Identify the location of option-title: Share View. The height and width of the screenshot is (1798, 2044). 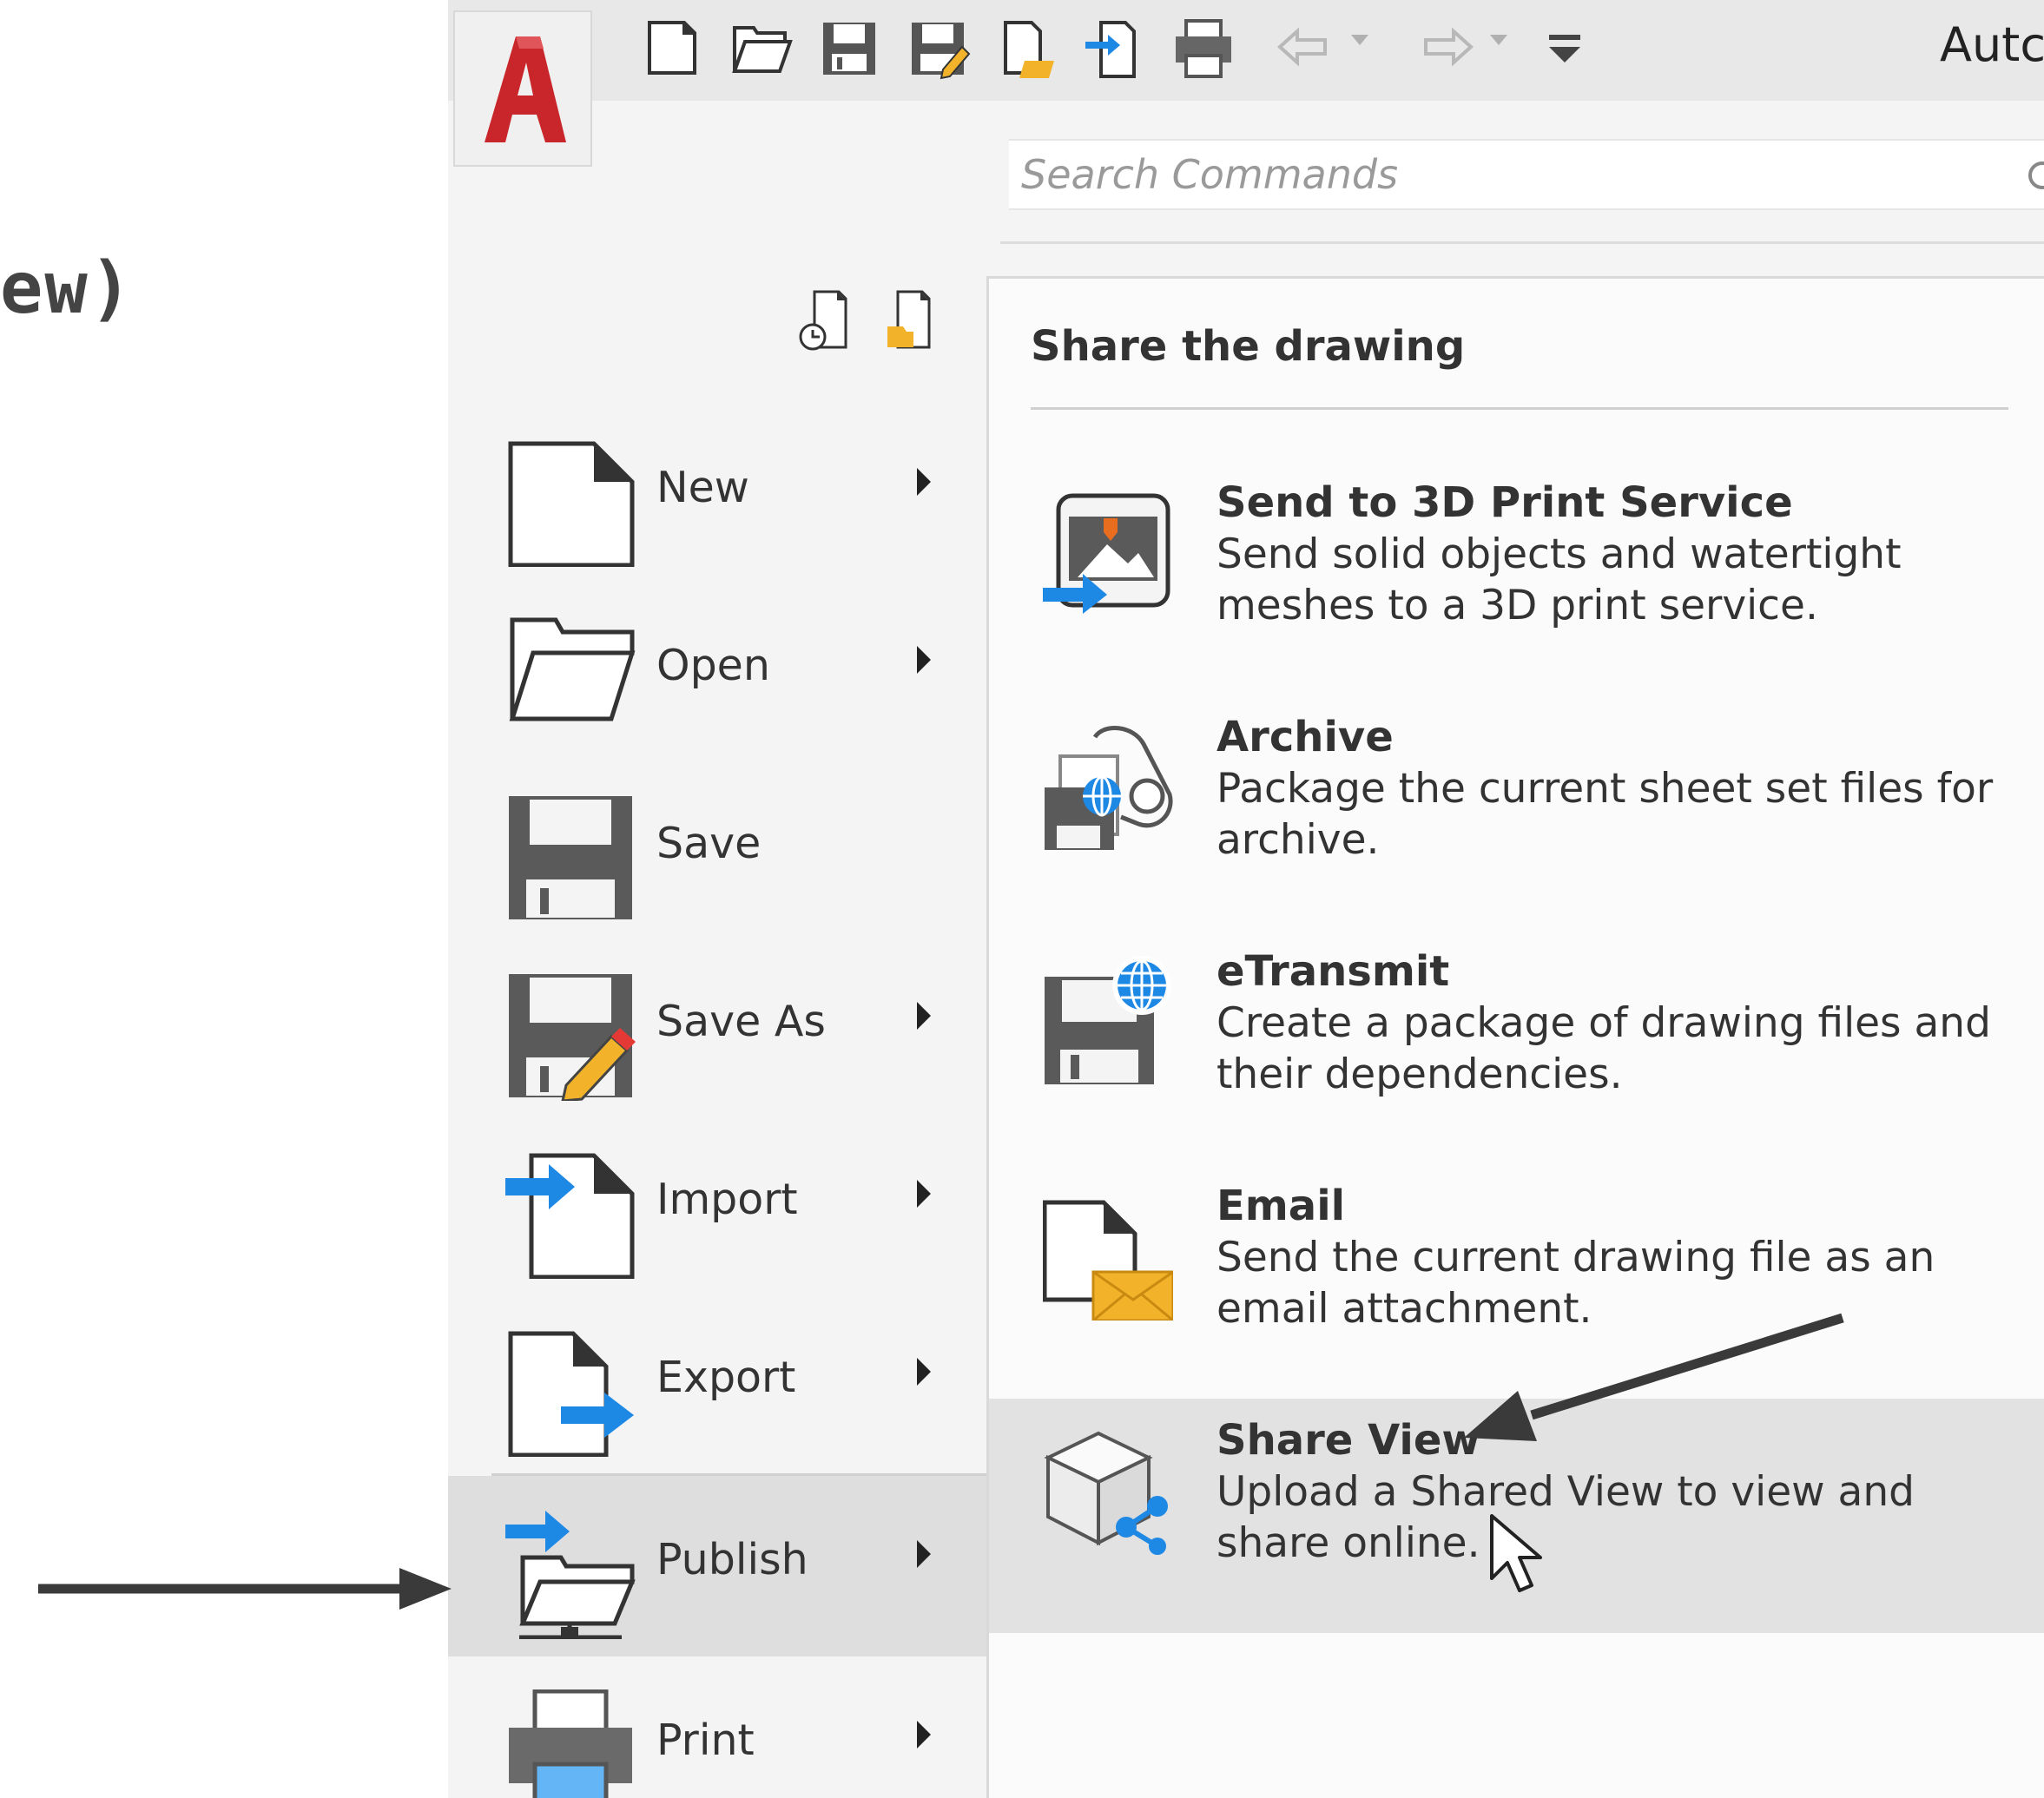
(1348, 1440).